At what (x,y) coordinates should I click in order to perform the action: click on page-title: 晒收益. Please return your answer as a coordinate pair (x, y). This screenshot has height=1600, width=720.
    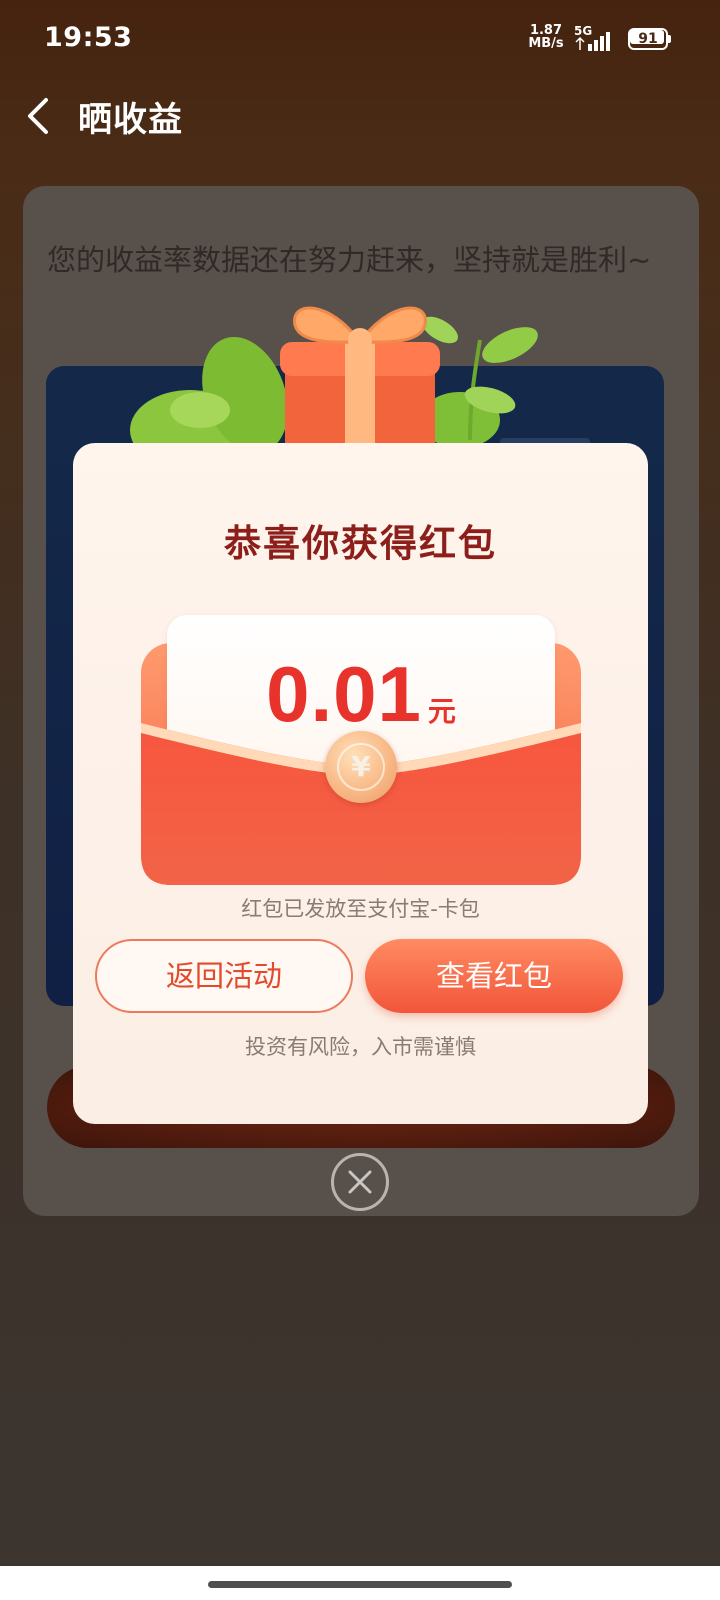
    Looking at the image, I should click on (130, 120).